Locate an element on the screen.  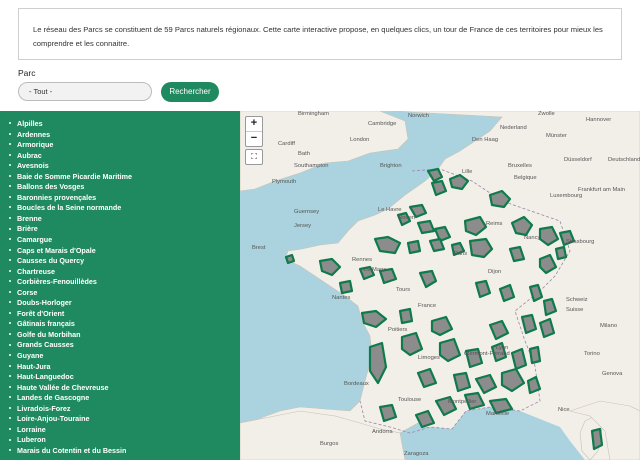
park-list-item: Guyane is located at coordinates (124, 356).